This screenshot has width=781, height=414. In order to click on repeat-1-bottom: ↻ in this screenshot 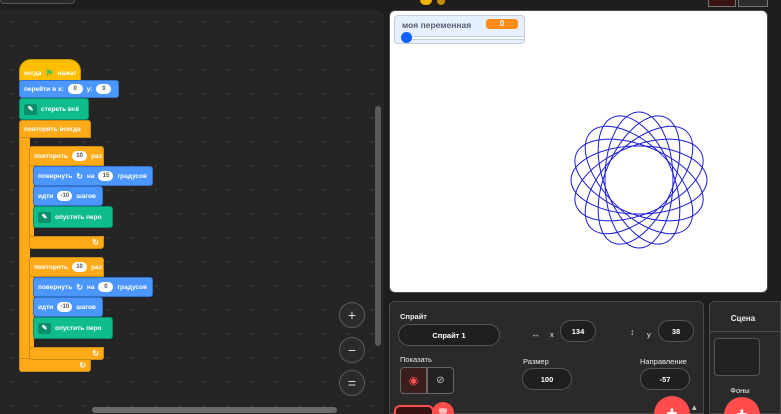, I will do `click(66, 242)`.